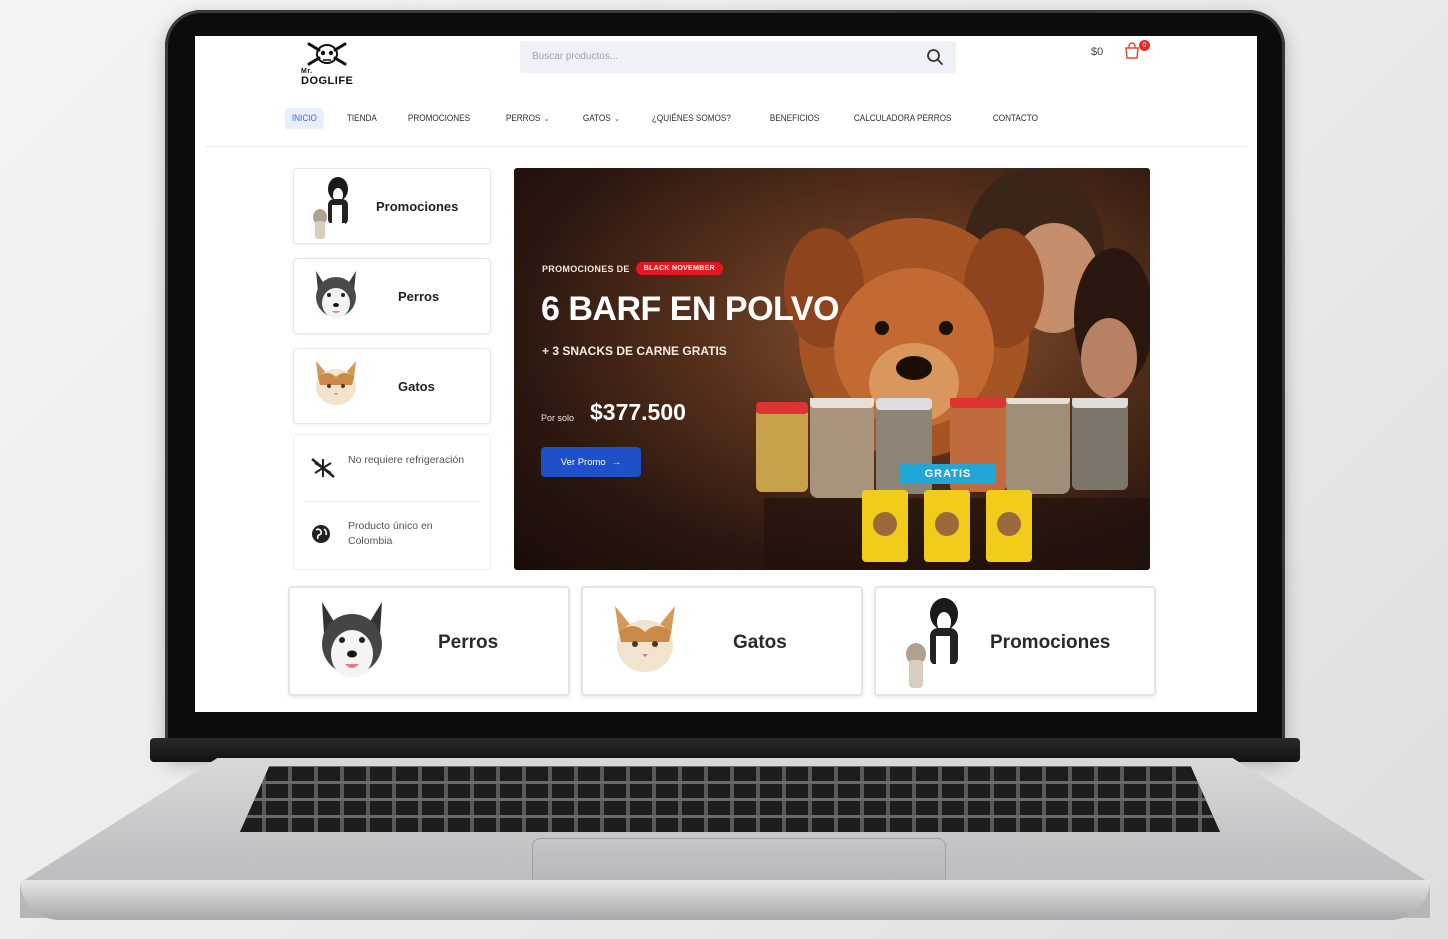  What do you see at coordinates (632, 268) in the screenshot?
I see `hero-kicker: PROMOCIONES DE BLACK NOVEMBER` at bounding box center [632, 268].